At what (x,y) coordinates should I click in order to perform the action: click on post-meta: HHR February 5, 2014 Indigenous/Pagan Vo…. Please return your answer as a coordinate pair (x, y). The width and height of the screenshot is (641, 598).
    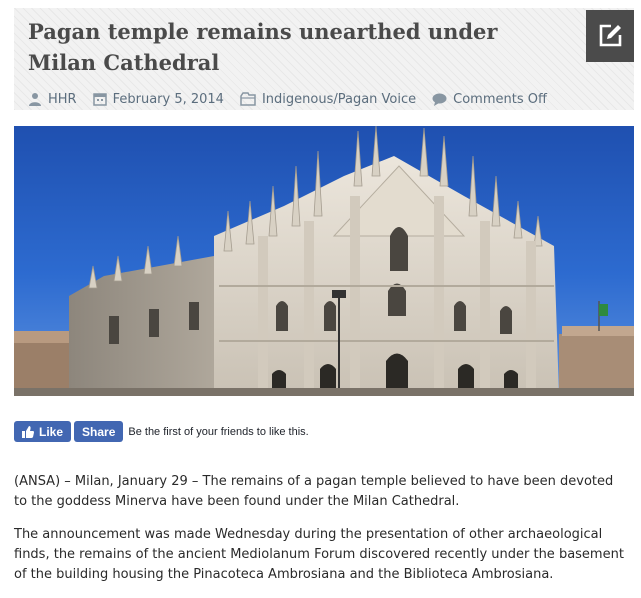
    Looking at the image, I should click on (295, 99).